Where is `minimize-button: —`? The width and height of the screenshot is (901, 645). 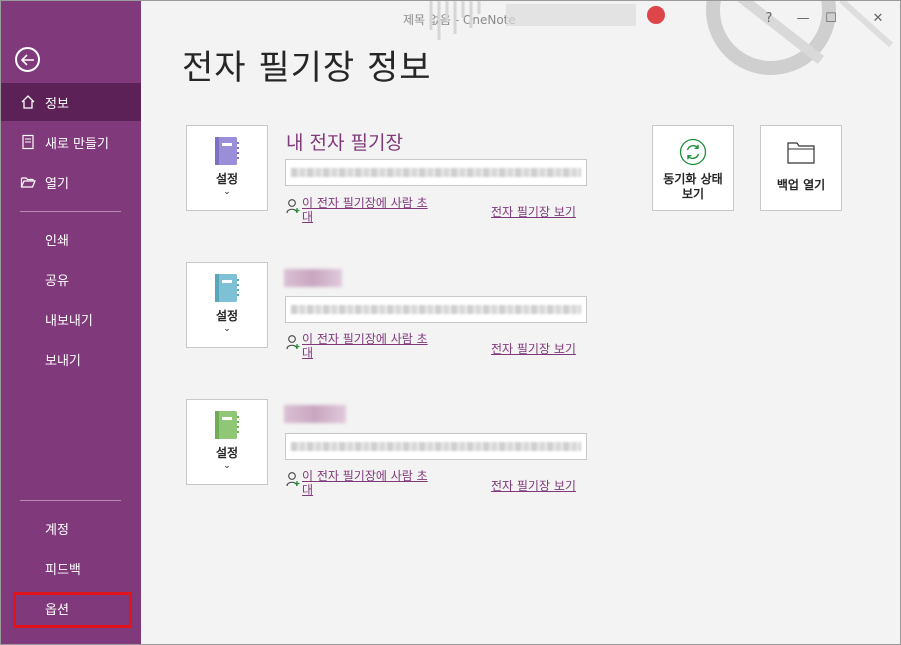 minimize-button: — is located at coordinates (803, 18).